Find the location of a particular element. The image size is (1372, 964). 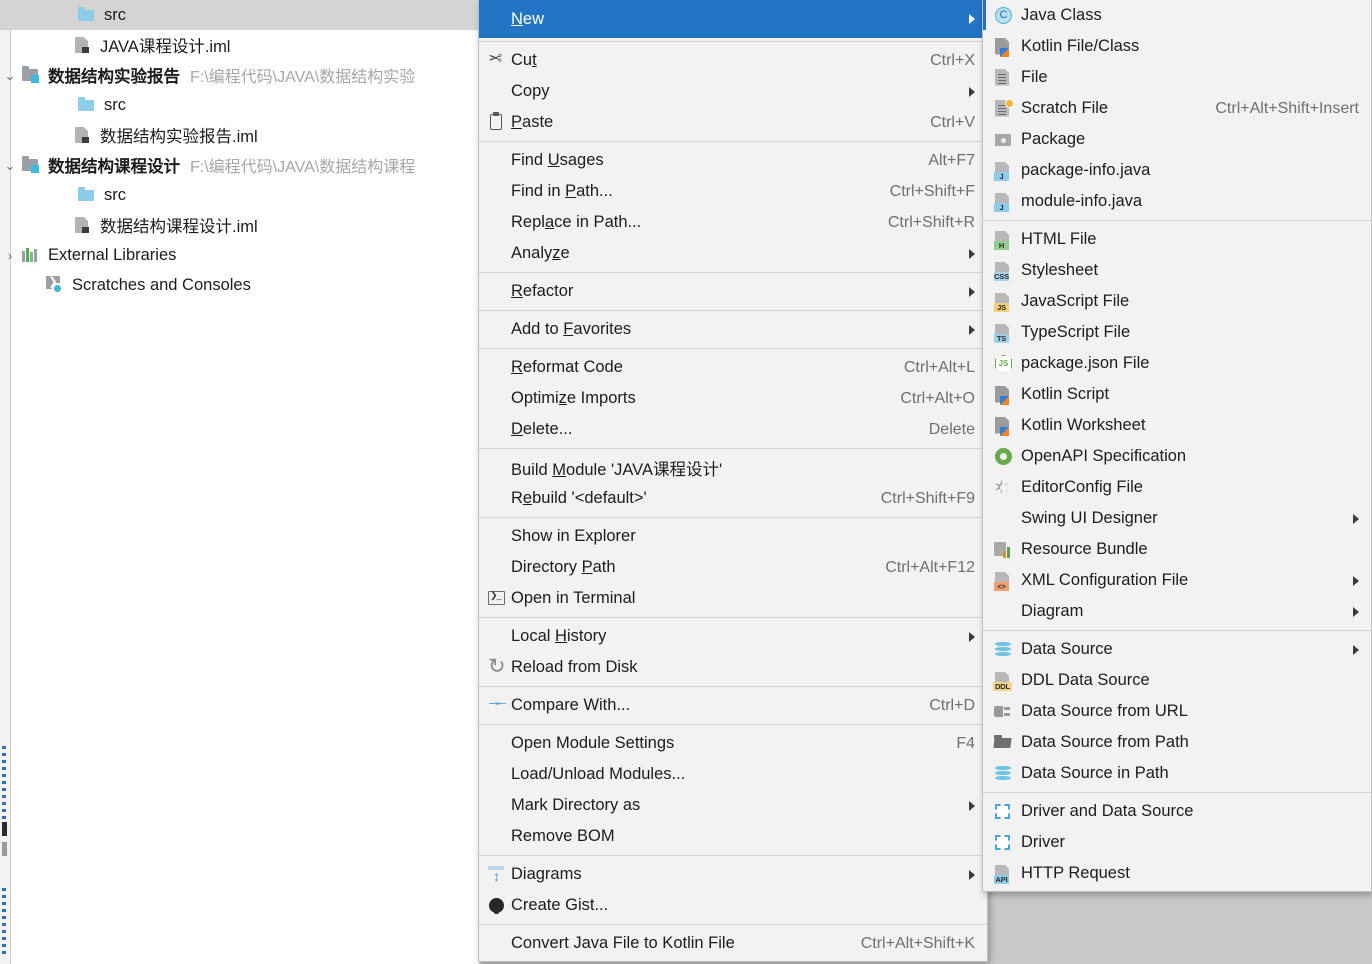

submenu-item-label: Driver and Data Source is located at coordinates (1107, 811).